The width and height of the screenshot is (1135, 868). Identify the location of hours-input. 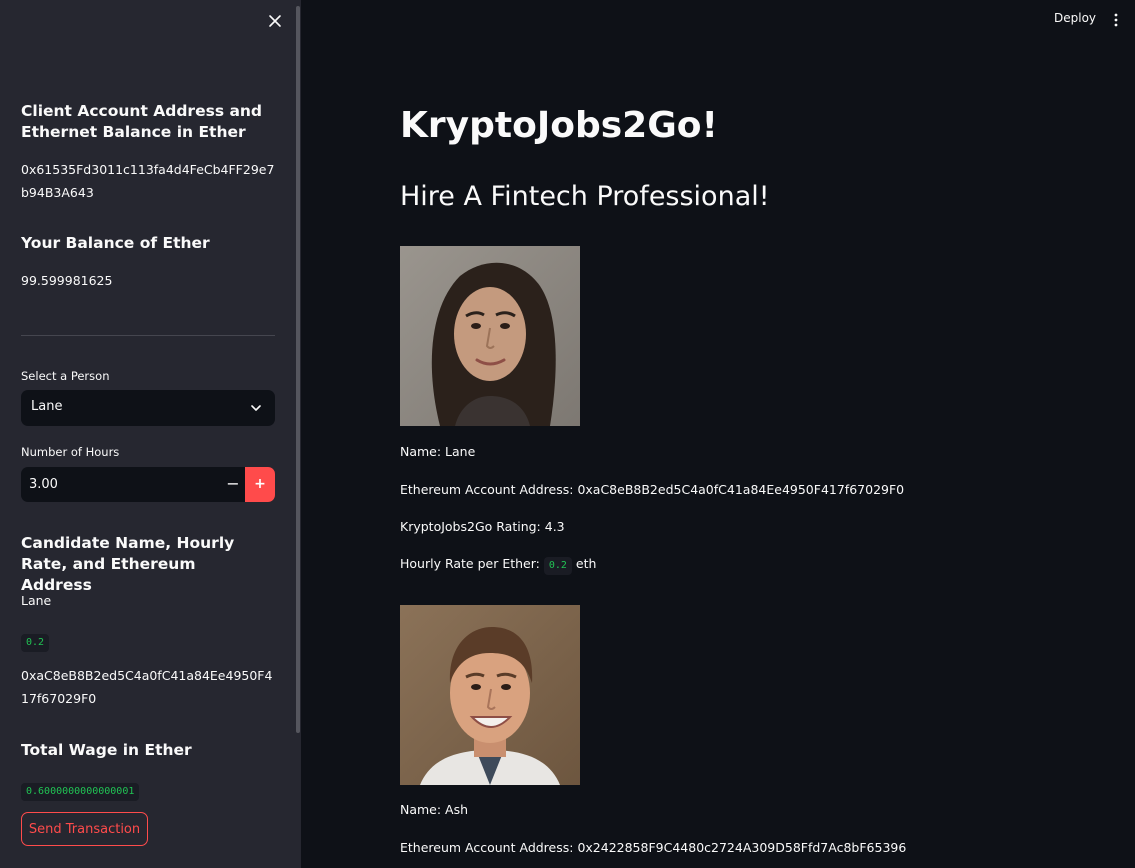
(121, 484).